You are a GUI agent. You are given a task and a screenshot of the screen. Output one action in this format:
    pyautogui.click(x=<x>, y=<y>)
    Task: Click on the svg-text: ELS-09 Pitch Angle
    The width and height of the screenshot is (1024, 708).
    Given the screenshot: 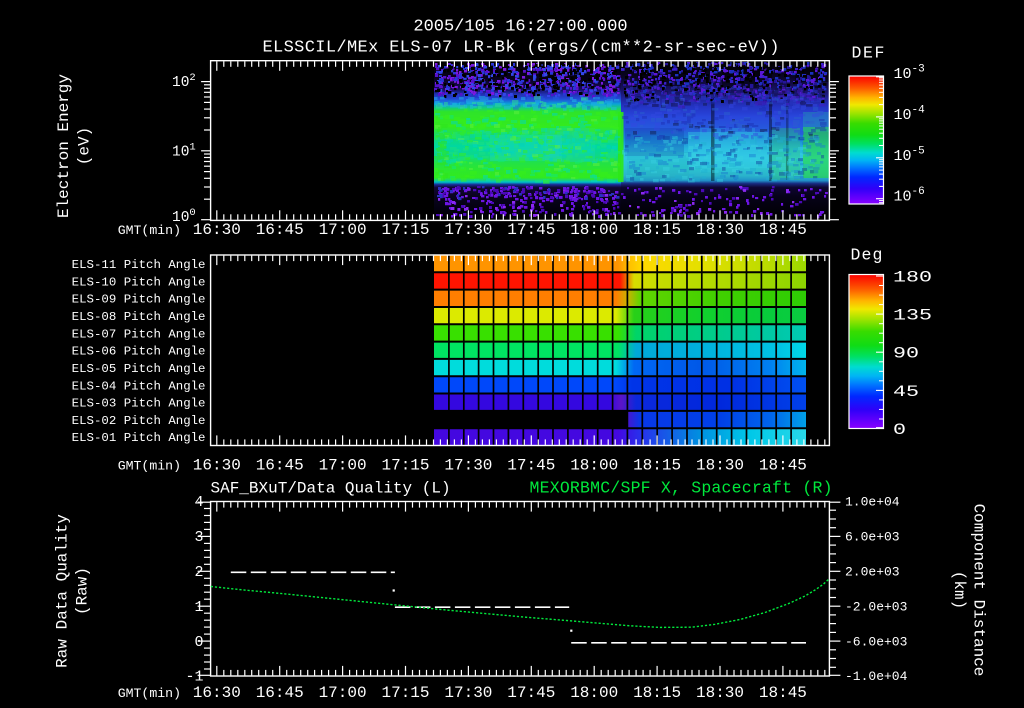 What is the action you would take?
    pyautogui.click(x=139, y=300)
    